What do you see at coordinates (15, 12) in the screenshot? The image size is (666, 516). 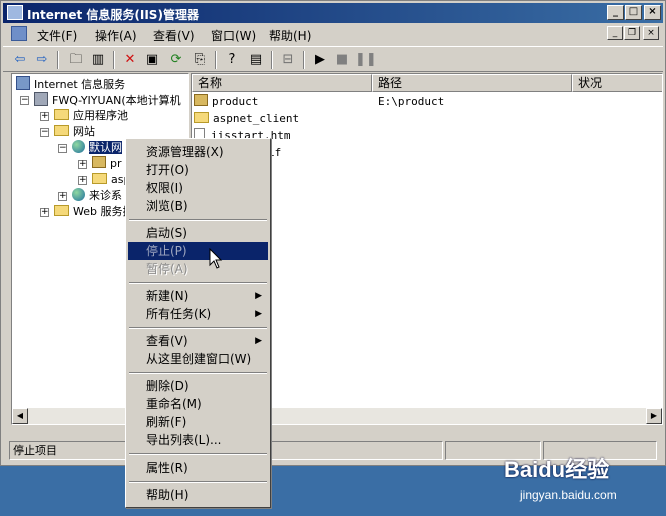 I see `iis-app-icon` at bounding box center [15, 12].